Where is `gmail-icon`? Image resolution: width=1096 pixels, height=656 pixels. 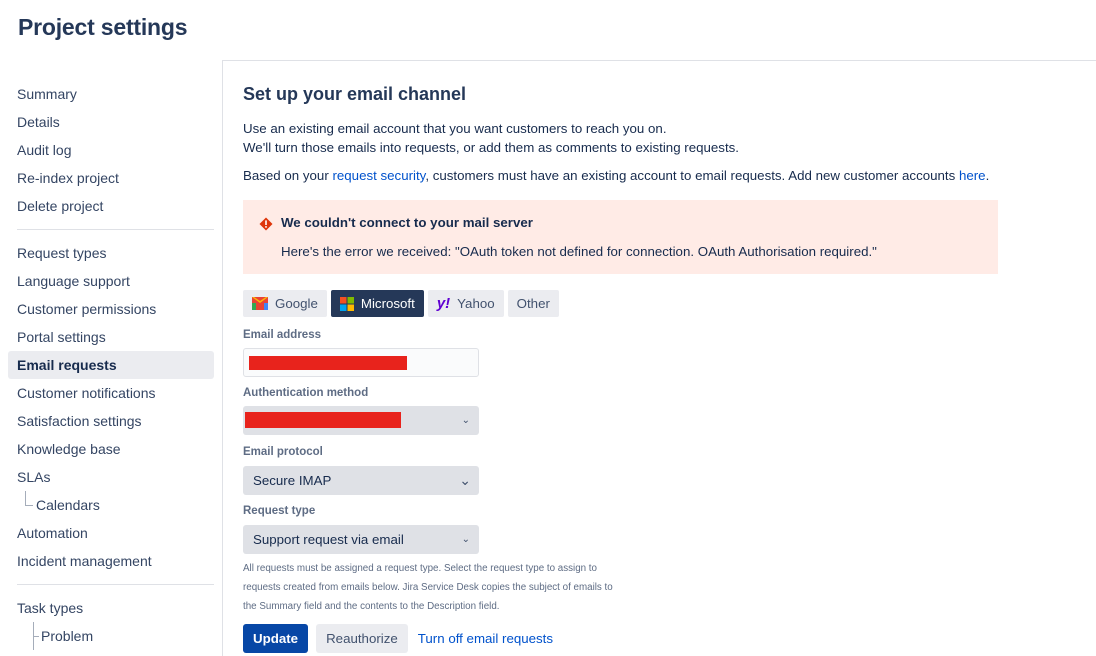
gmail-icon is located at coordinates (260, 303).